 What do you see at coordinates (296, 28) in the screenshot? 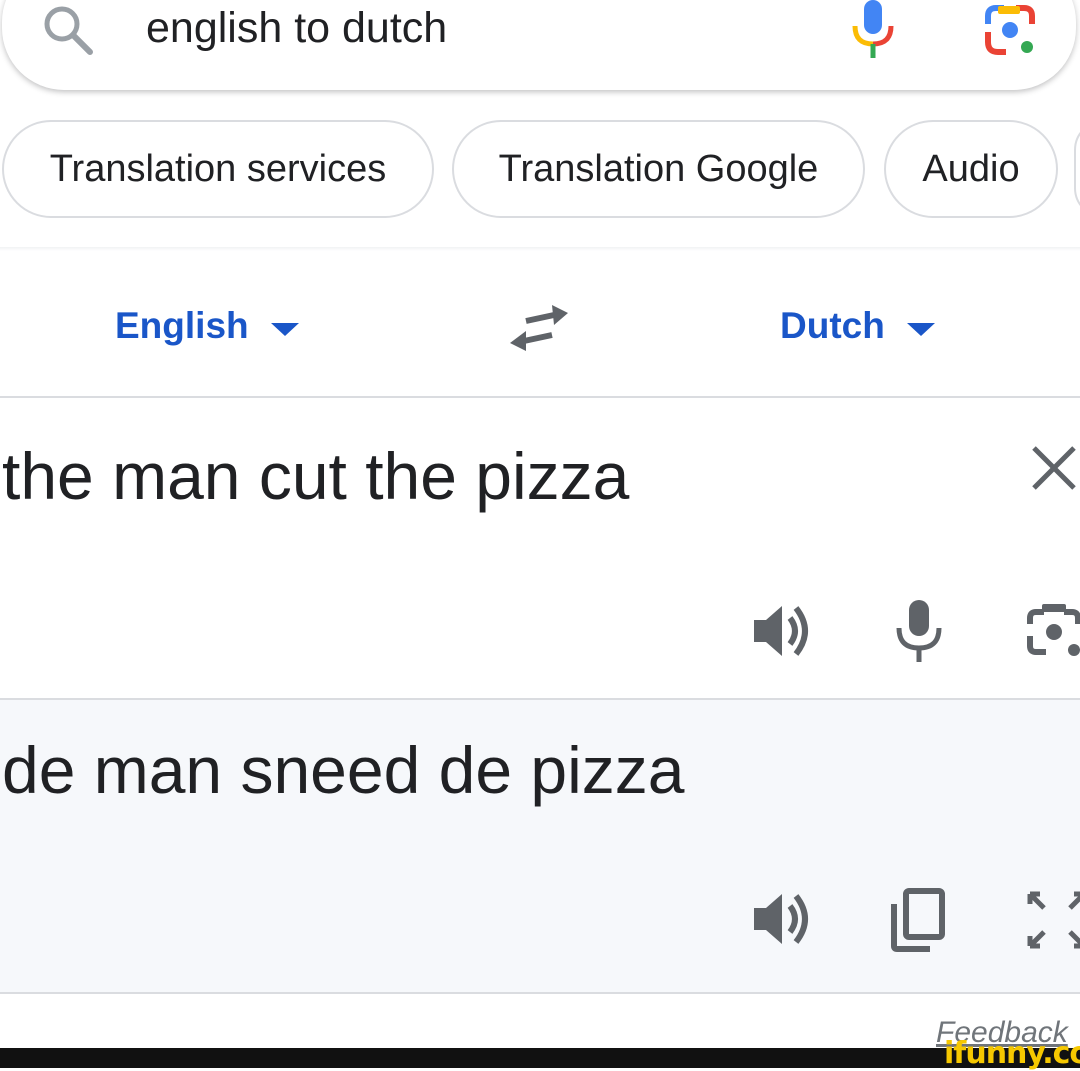
I see `search-input: english to dutch` at bounding box center [296, 28].